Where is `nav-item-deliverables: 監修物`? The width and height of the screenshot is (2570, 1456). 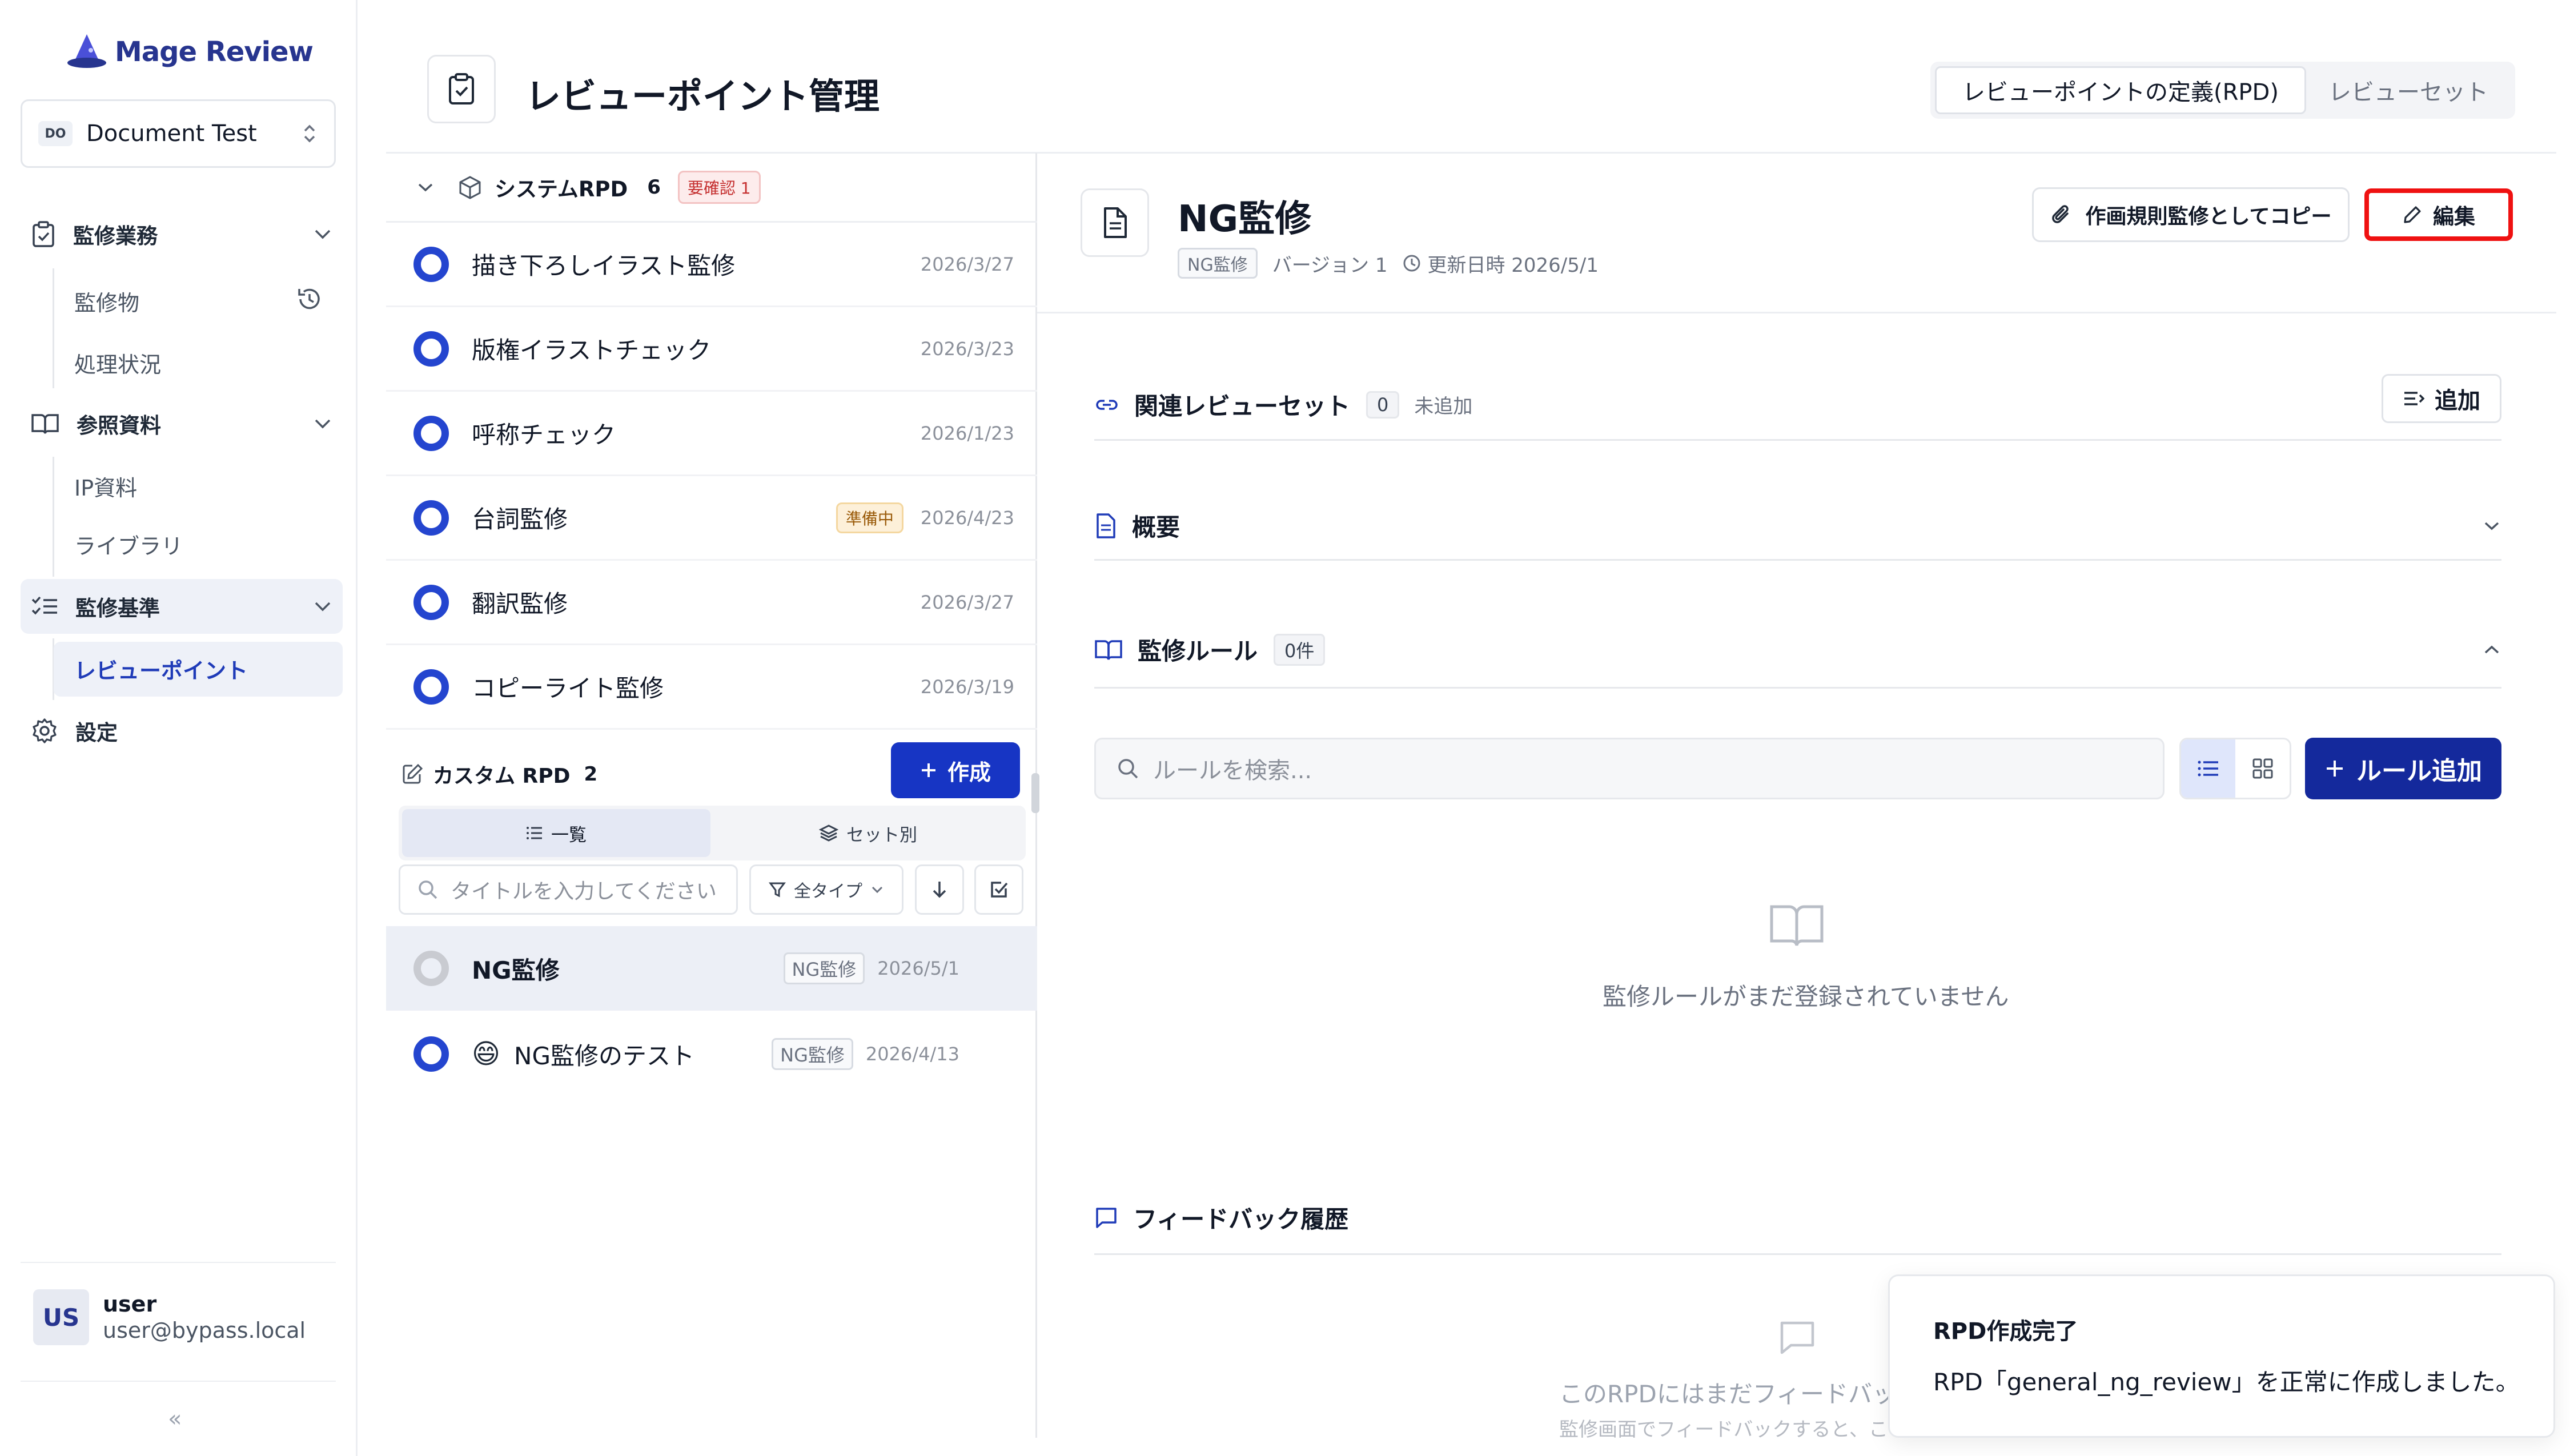
nav-item-deliverables: 監修物 is located at coordinates (107, 301).